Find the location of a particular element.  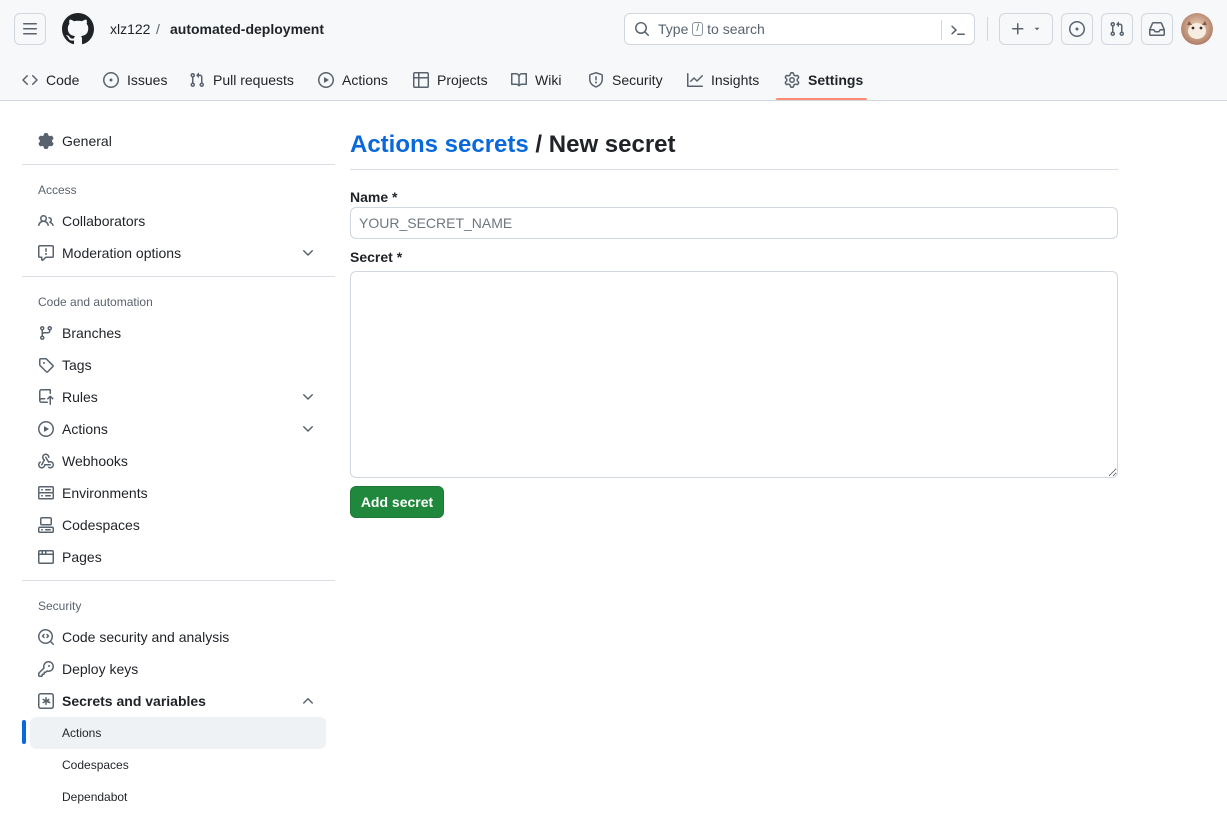

page-title: Actions secrets / New secret is located at coordinates (513, 145).